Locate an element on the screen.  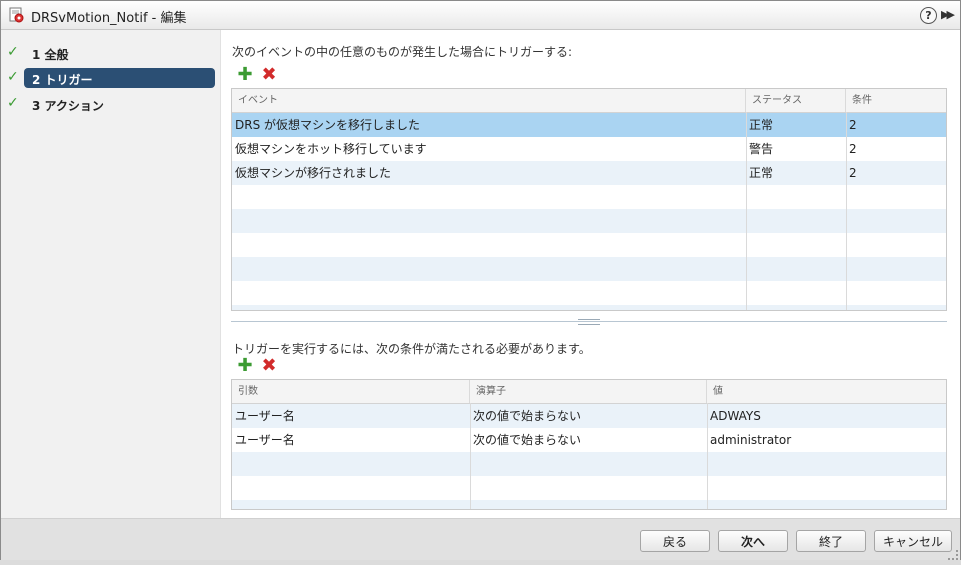
trigger-prompt: 次のイベントの中の任意のものが発生した場合にトリガーする: is located at coordinates (402, 52).